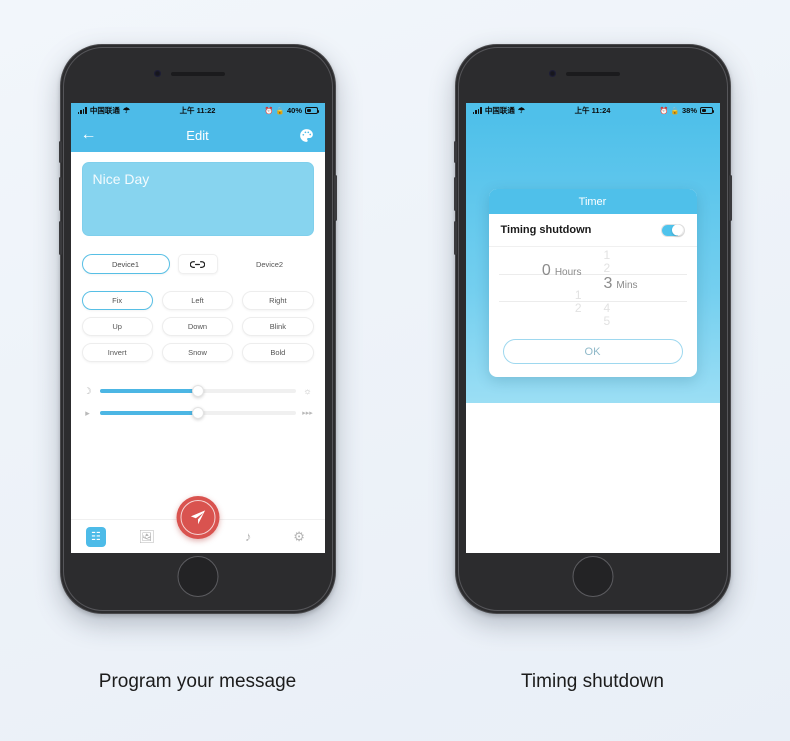 Image resolution: width=790 pixels, height=741 pixels. I want to click on hours-ghost-below-2: 2, so click(578, 307).